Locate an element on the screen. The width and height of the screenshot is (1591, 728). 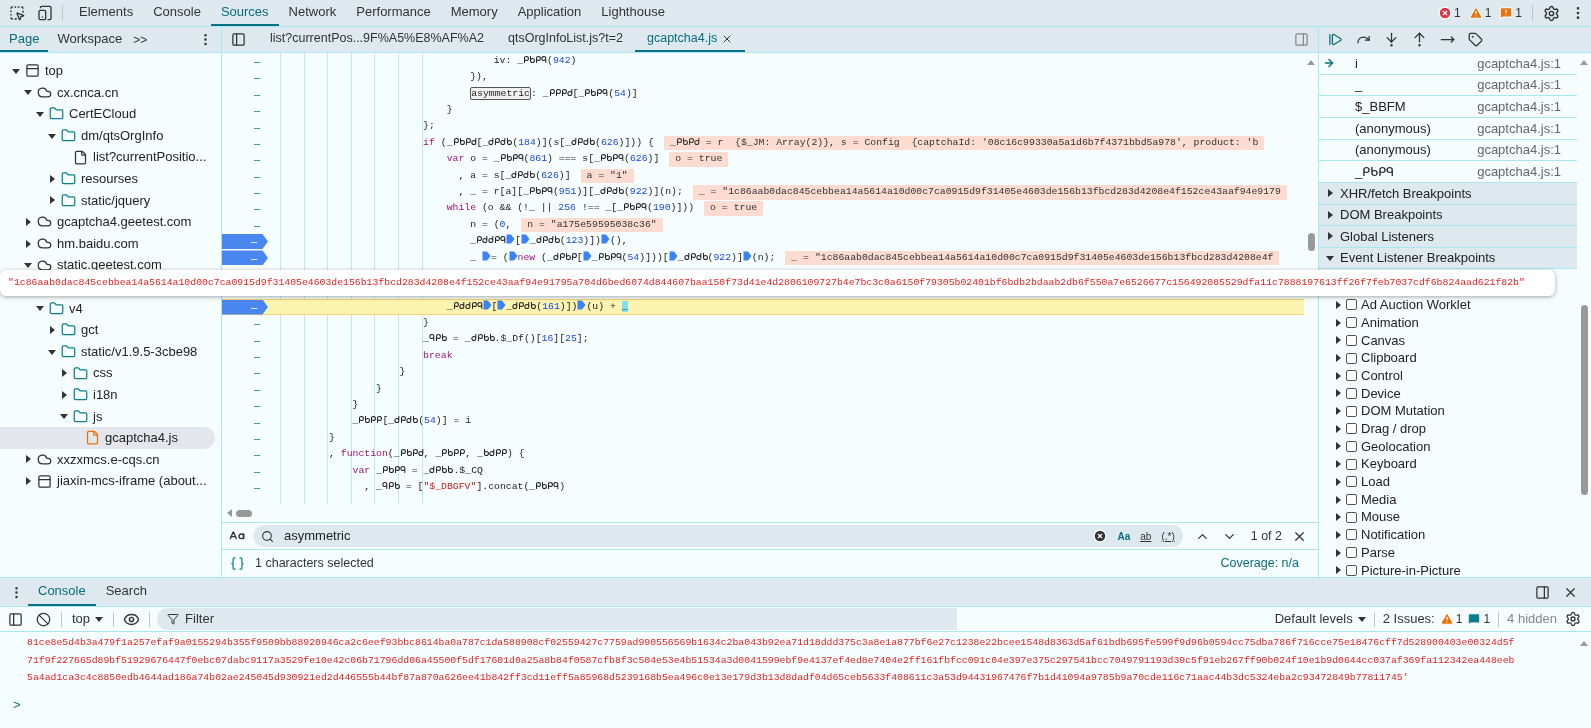
toggle-debugger-icon is located at coordinates (1301, 39).